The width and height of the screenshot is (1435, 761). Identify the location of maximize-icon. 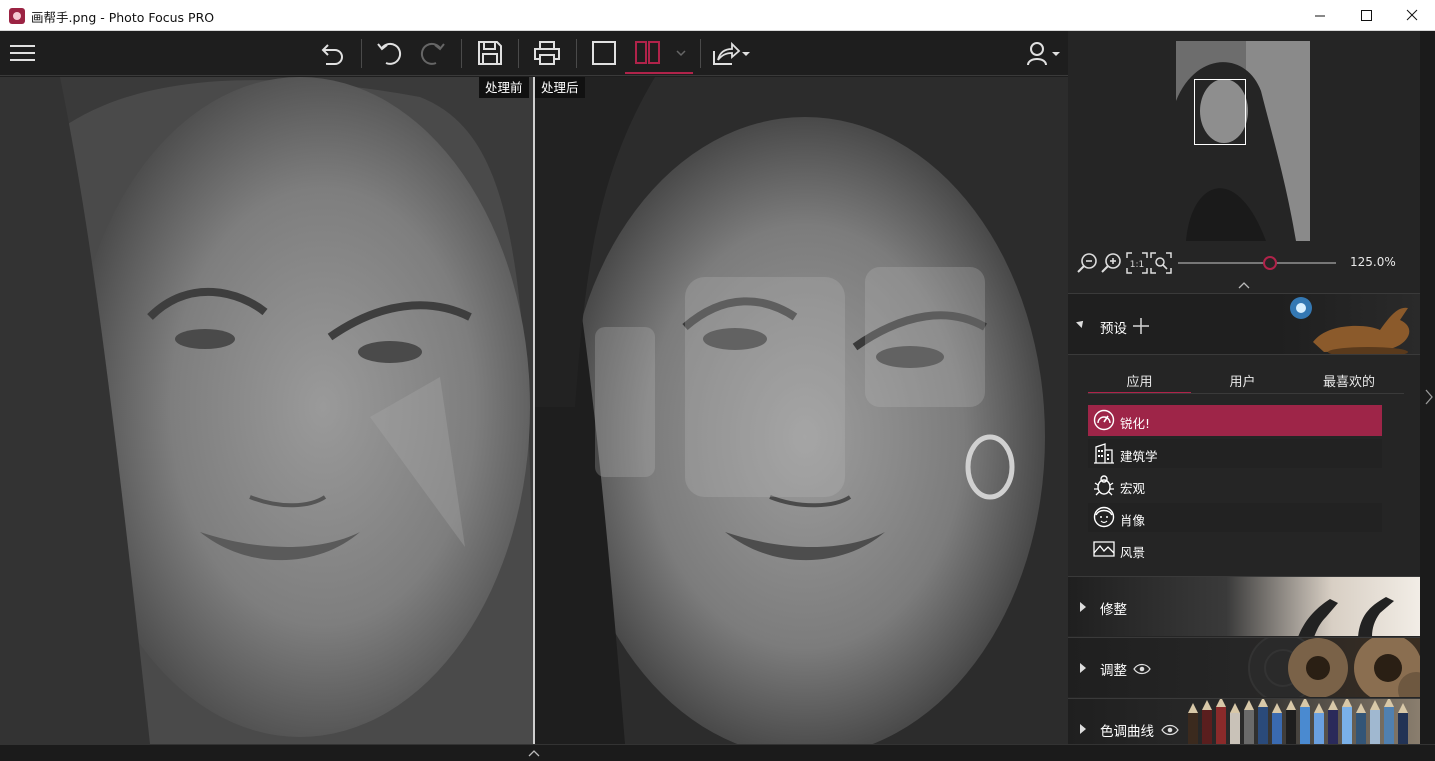
(1366, 15).